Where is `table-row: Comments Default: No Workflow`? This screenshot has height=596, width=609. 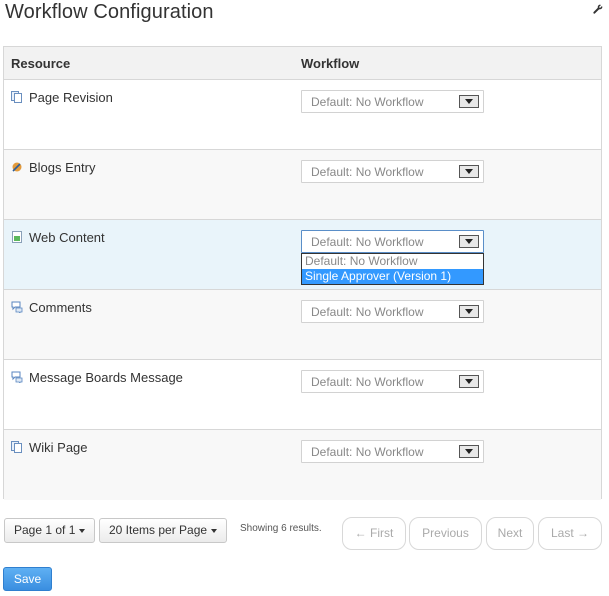
table-row: Comments Default: No Workflow is located at coordinates (302, 325).